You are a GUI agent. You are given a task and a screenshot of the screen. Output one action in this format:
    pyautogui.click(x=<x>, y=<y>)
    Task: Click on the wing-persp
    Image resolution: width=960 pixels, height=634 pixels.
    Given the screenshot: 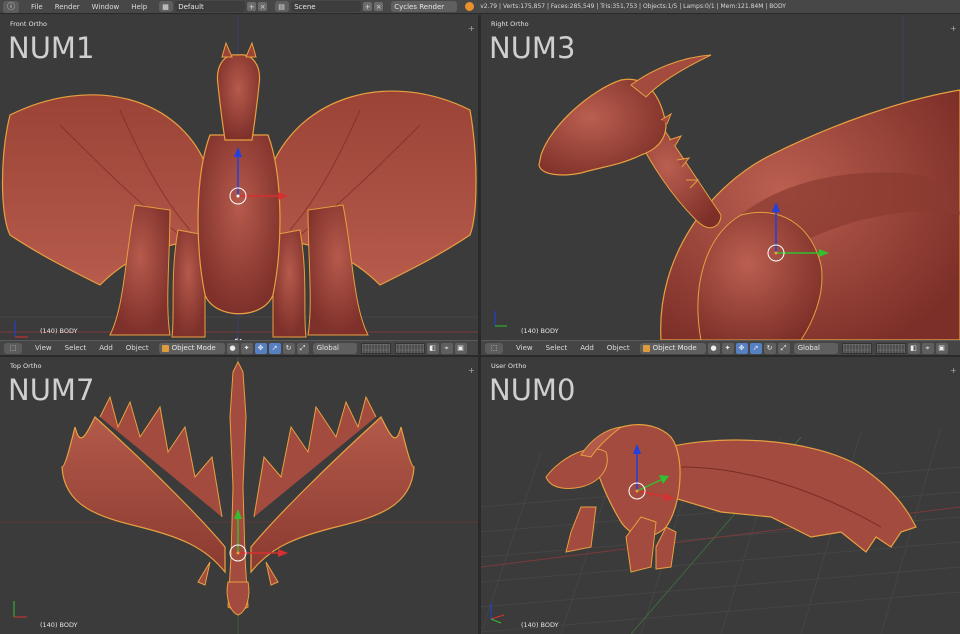 What is the action you would take?
    pyautogui.click(x=783, y=496)
    